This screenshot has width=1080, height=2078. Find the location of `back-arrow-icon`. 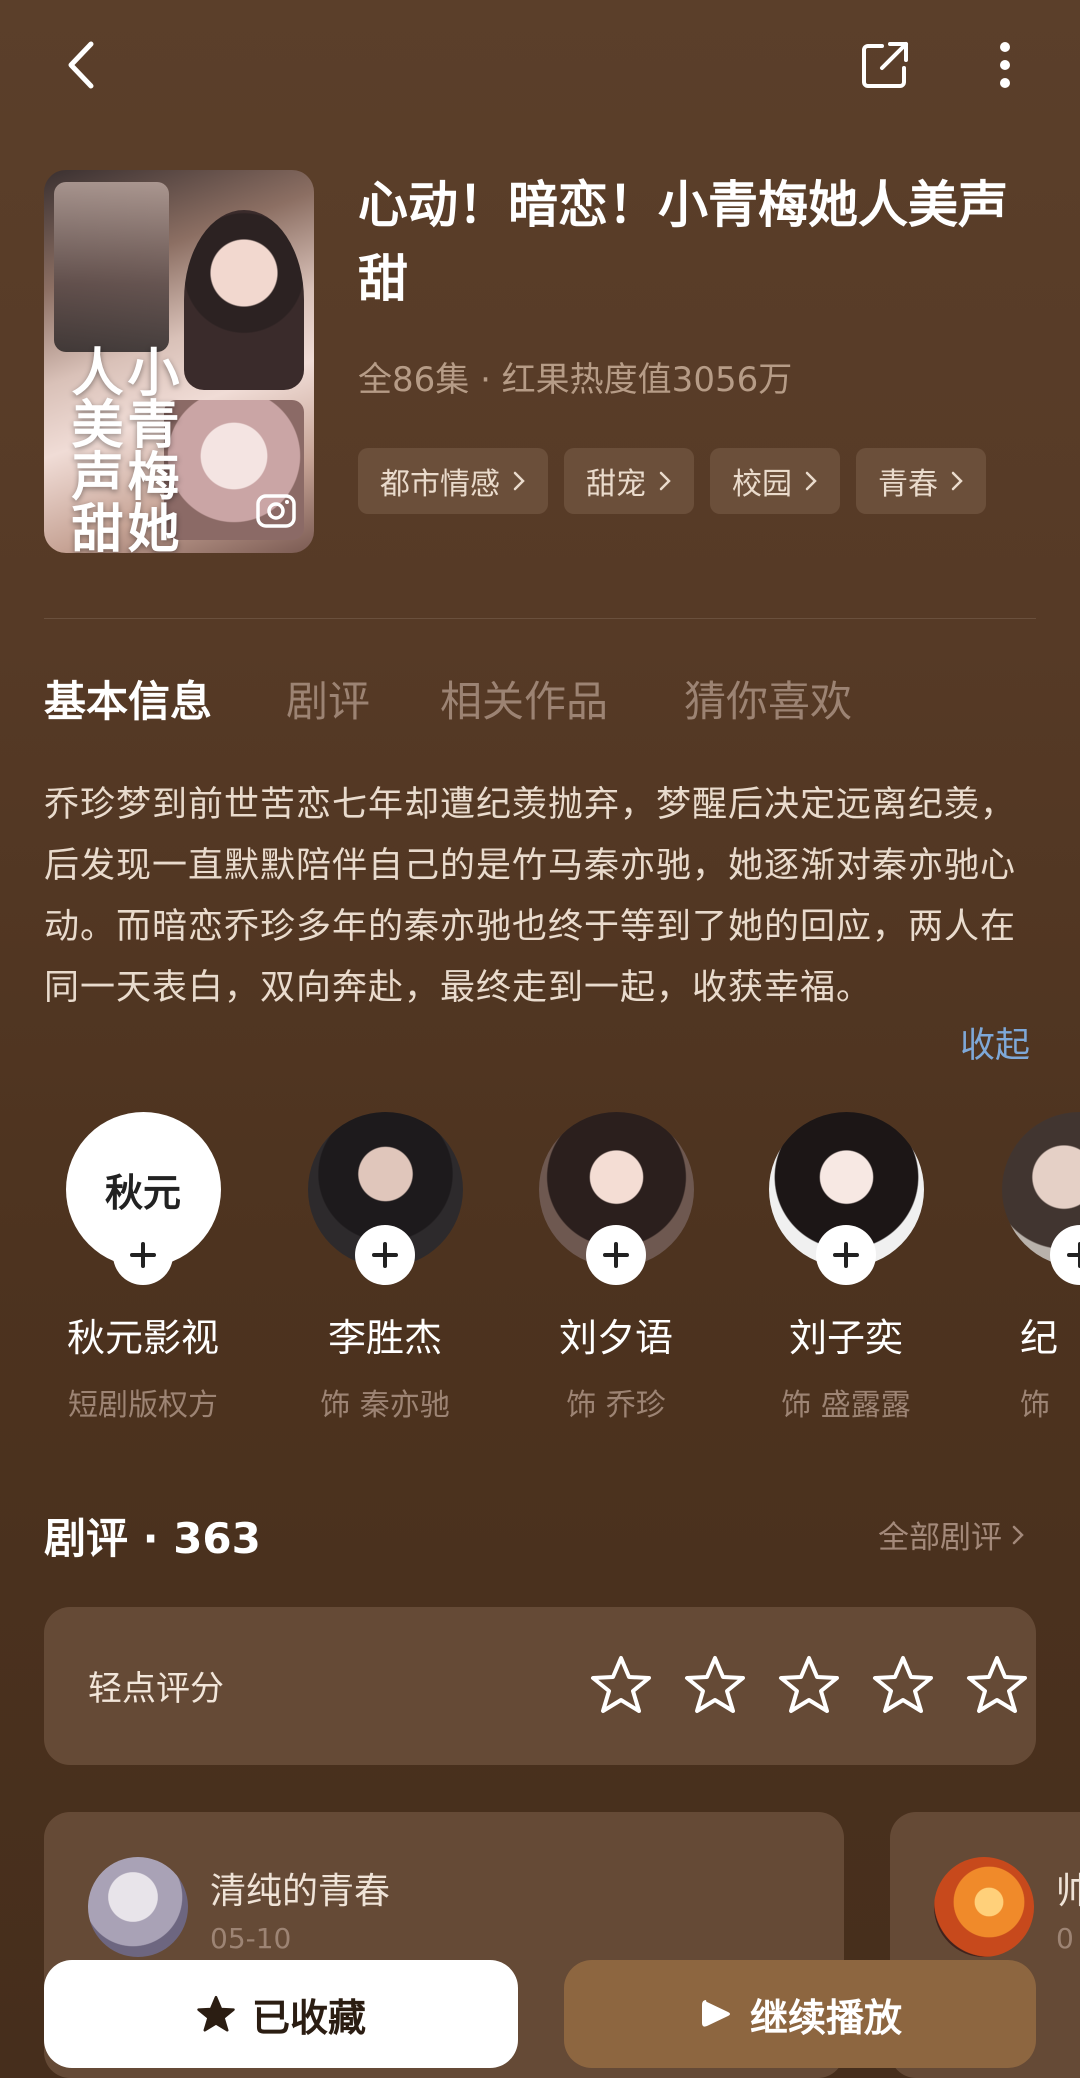

back-arrow-icon is located at coordinates (81, 65).